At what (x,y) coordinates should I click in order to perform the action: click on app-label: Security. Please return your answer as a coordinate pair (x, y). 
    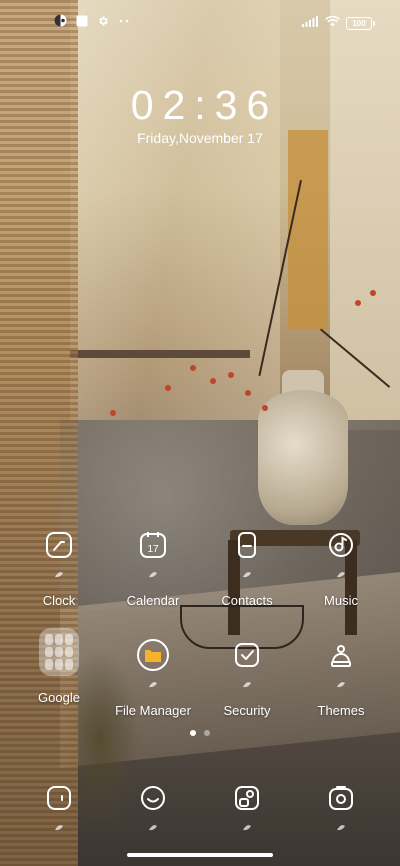
    Looking at the image, I should click on (247, 710).